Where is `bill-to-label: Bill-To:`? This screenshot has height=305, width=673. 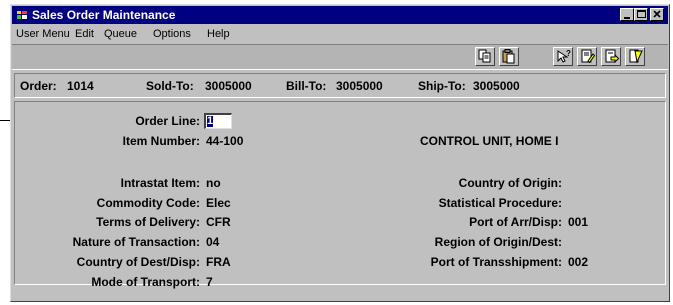
bill-to-label: Bill-To: is located at coordinates (306, 86).